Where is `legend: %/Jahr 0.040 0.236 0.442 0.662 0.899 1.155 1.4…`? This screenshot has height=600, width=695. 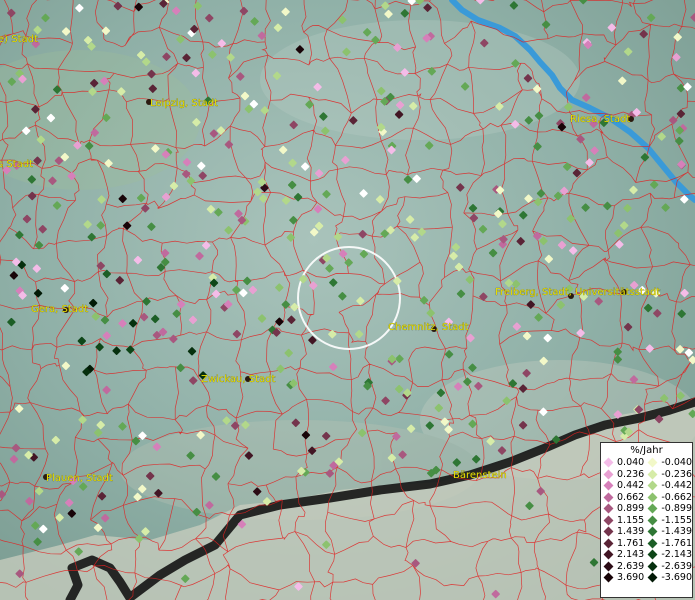 legend: %/Jahr 0.040 0.236 0.442 0.662 0.899 1.155 1.4… is located at coordinates (646, 520).